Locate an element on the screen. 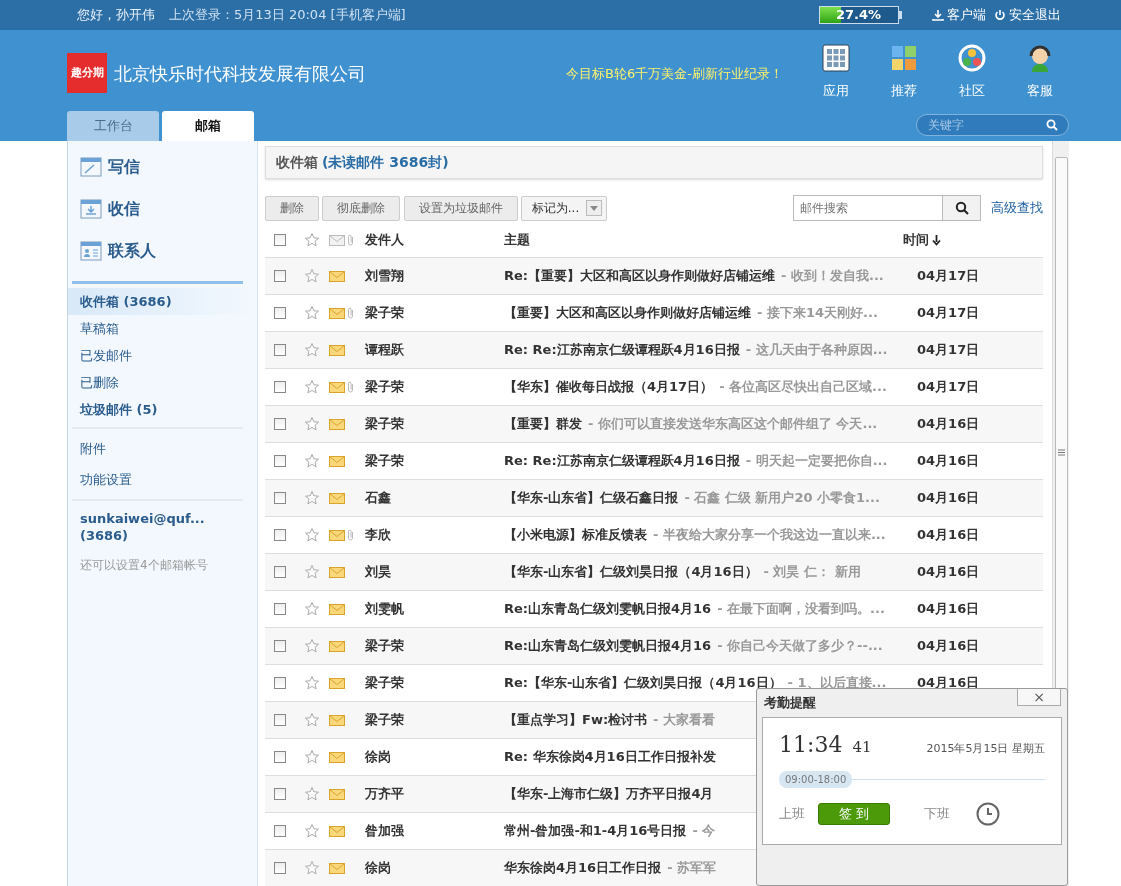 This screenshot has width=1121, height=886. toolbar-button: 设置为垃圾邮件 is located at coordinates (460, 208).